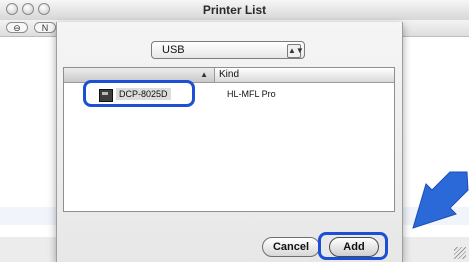 The height and width of the screenshot is (262, 469). I want to click on column-kind-header: Kind, so click(229, 74).